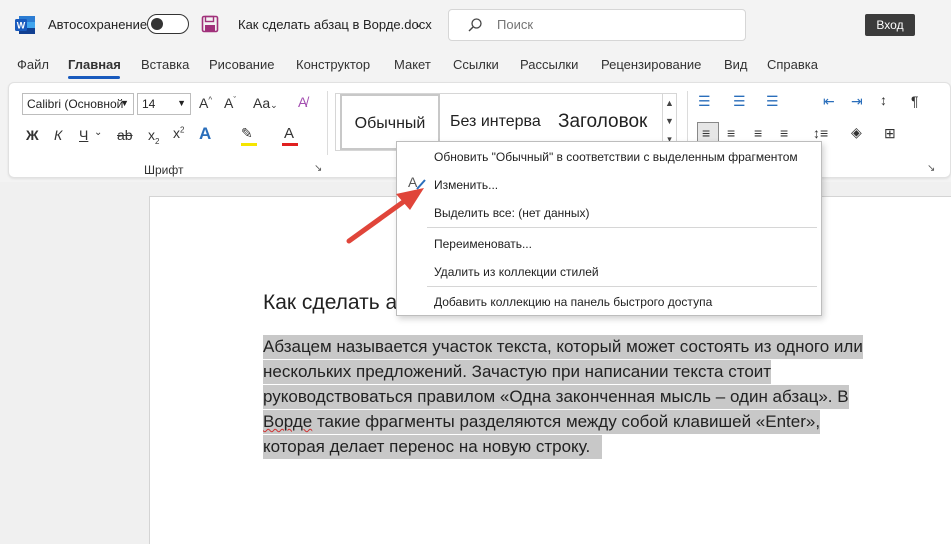  I want to click on align-center-icon: ≡, so click(731, 133).